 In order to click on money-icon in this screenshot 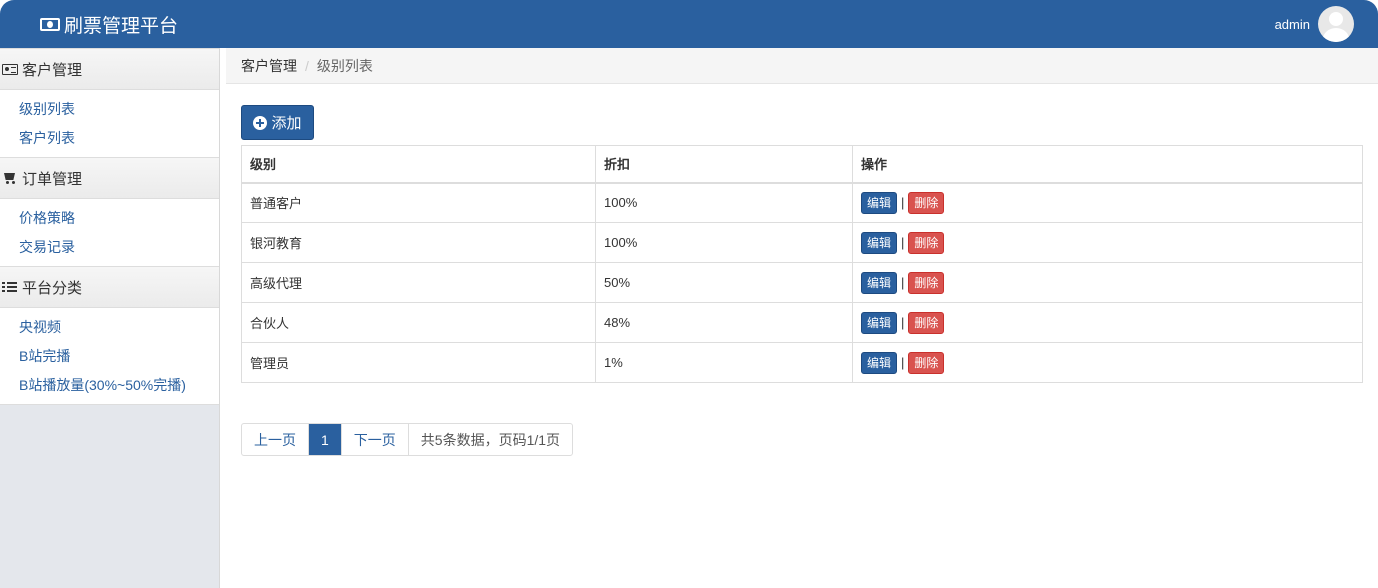, I will do `click(50, 24)`.